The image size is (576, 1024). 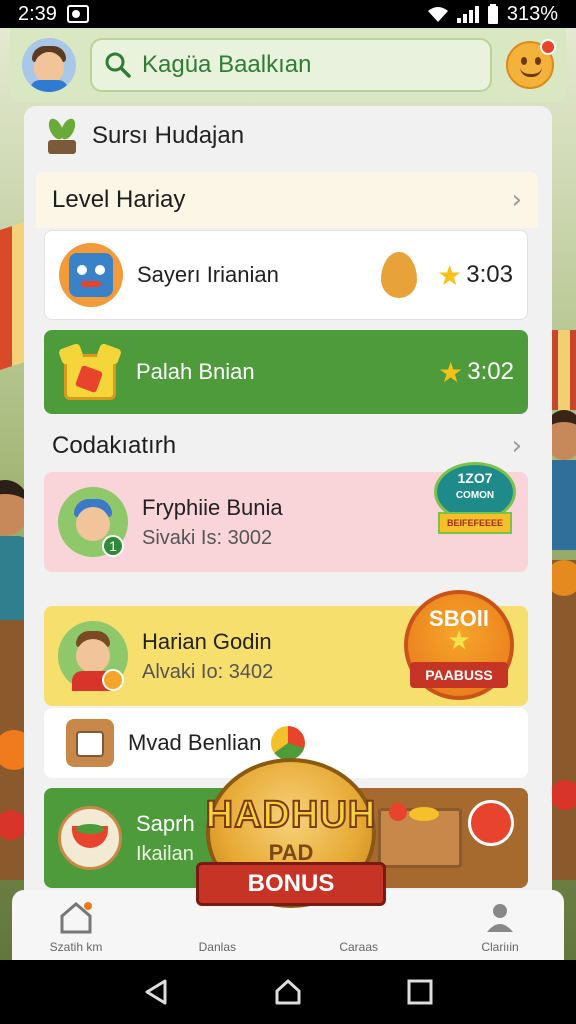 I want to click on nav-label: Szatih km, so click(x=76, y=947).